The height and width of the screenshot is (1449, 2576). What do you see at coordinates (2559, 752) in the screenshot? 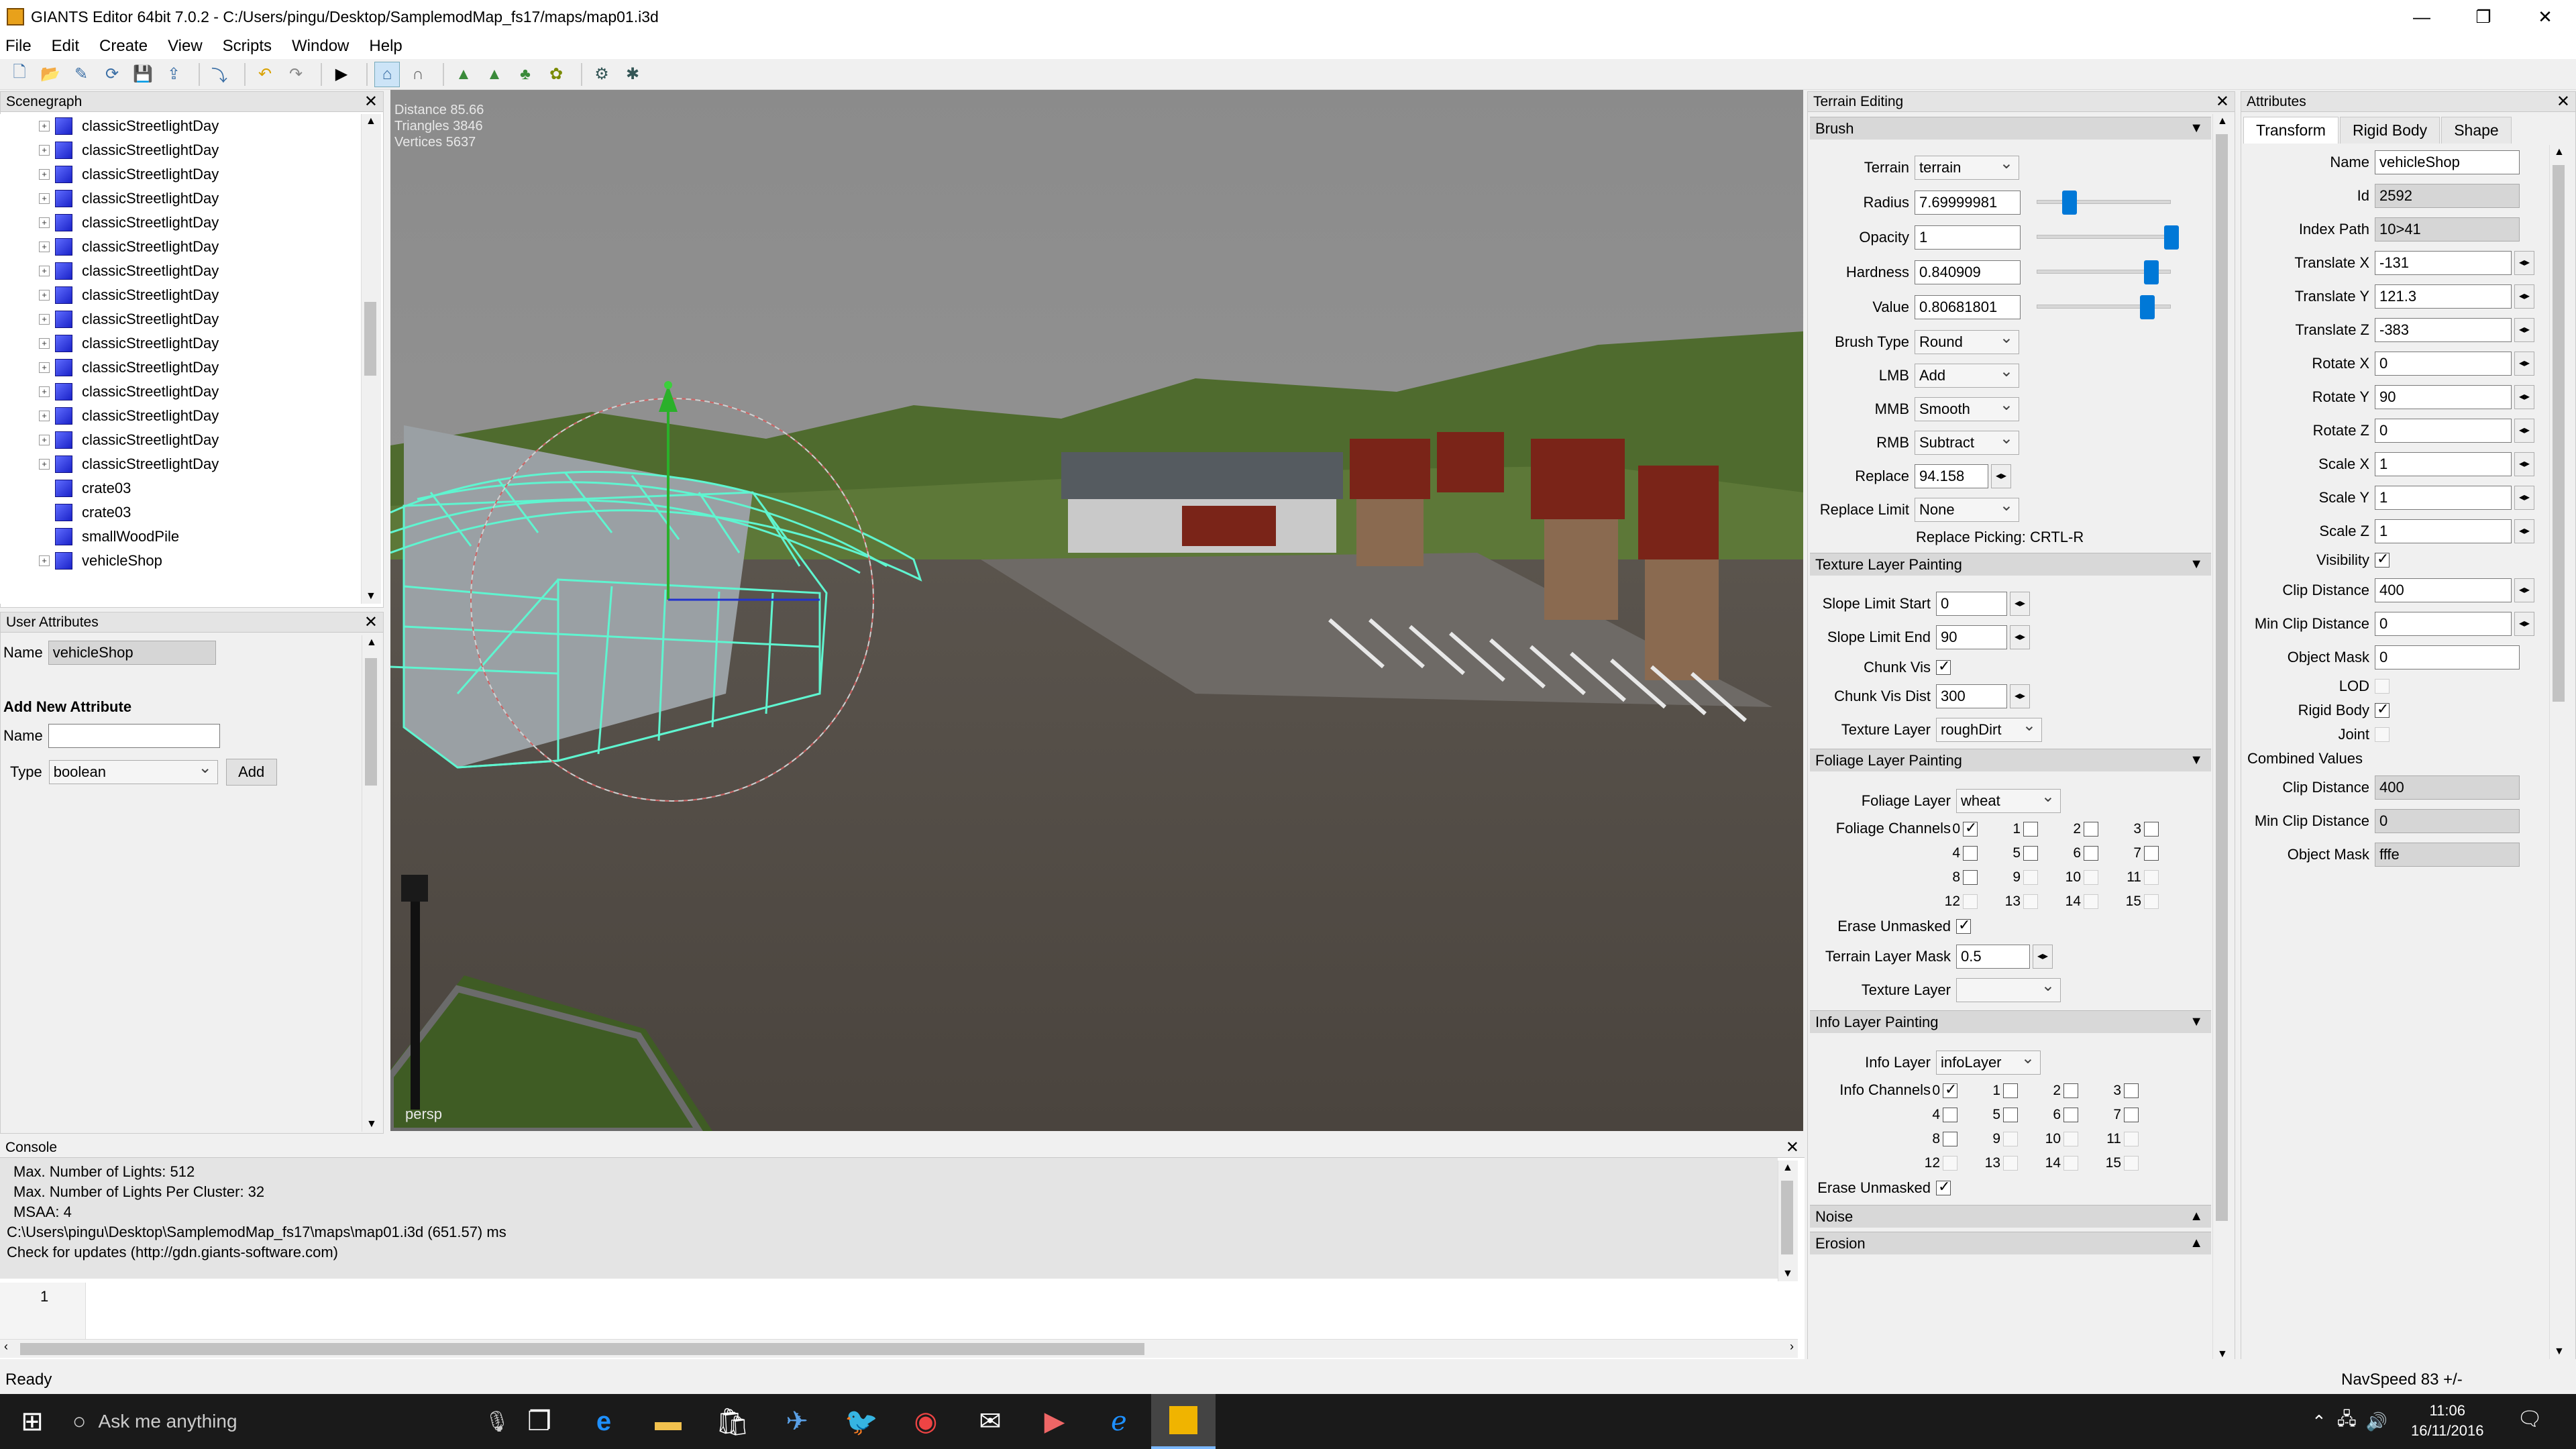
I see `attributes-scrollbar: ▲ ▼` at bounding box center [2559, 752].